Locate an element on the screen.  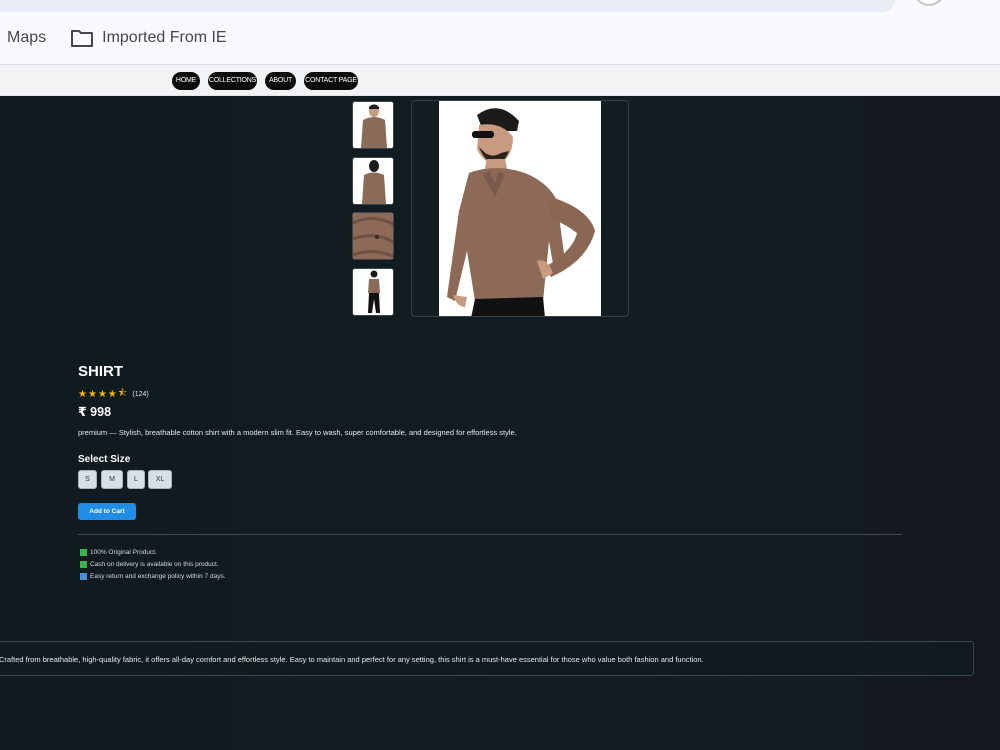
size-option-m: M is located at coordinates (112, 479).